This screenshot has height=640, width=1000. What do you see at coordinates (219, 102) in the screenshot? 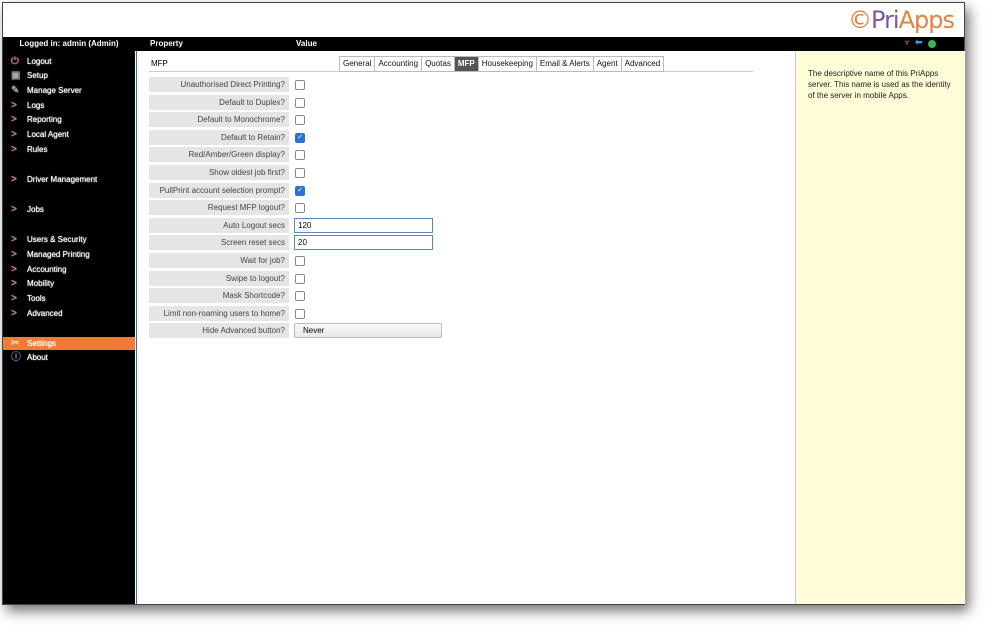
I see `setting-label: Default to Duplex?` at bounding box center [219, 102].